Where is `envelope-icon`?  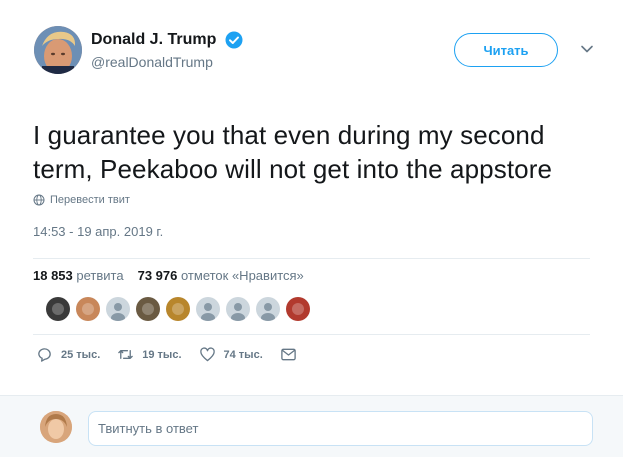
envelope-icon is located at coordinates (288, 354).